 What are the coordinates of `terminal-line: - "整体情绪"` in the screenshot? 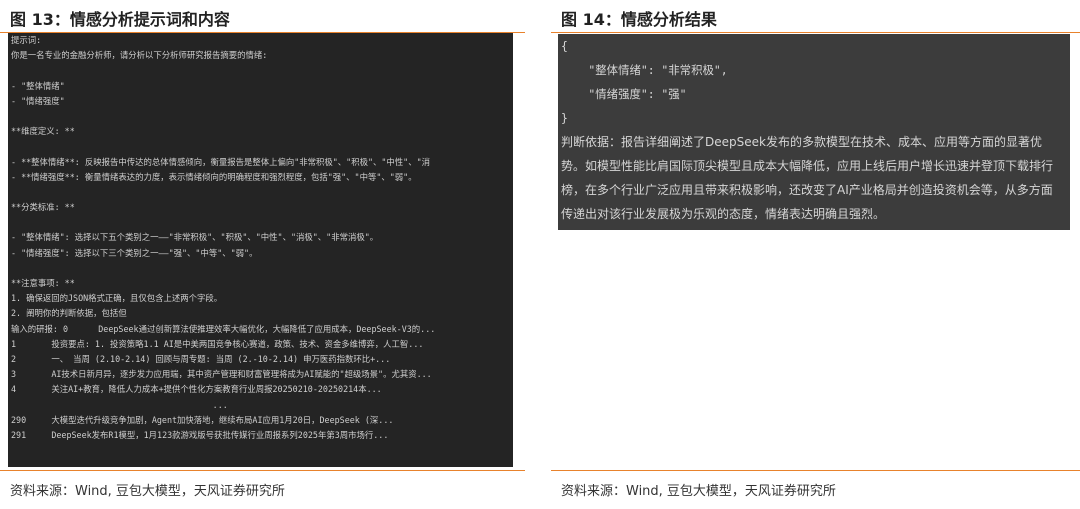 It's located at (38, 85).